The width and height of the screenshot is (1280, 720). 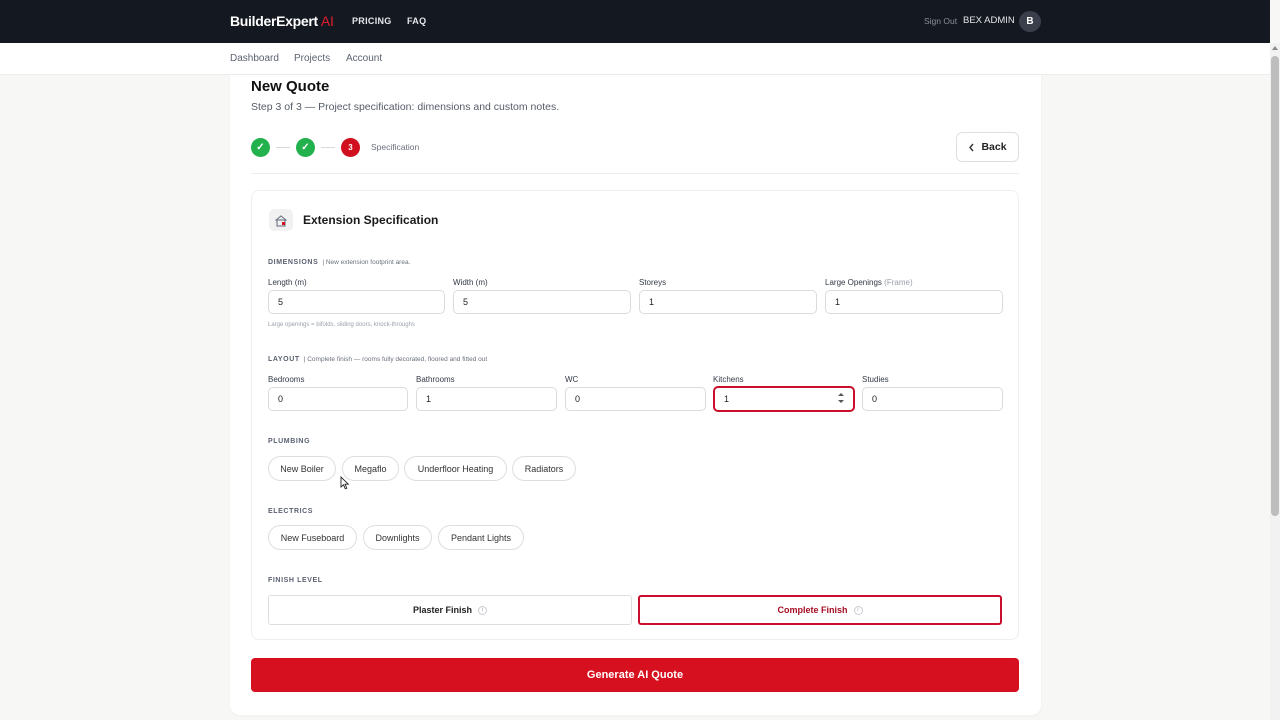 I want to click on subnav-dashboard: Dashboard, so click(x=254, y=58).